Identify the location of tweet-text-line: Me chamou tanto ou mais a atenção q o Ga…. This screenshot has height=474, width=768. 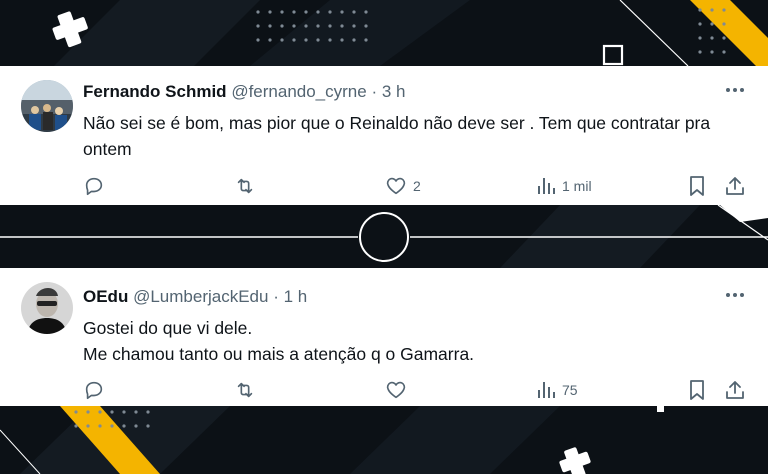
(279, 354).